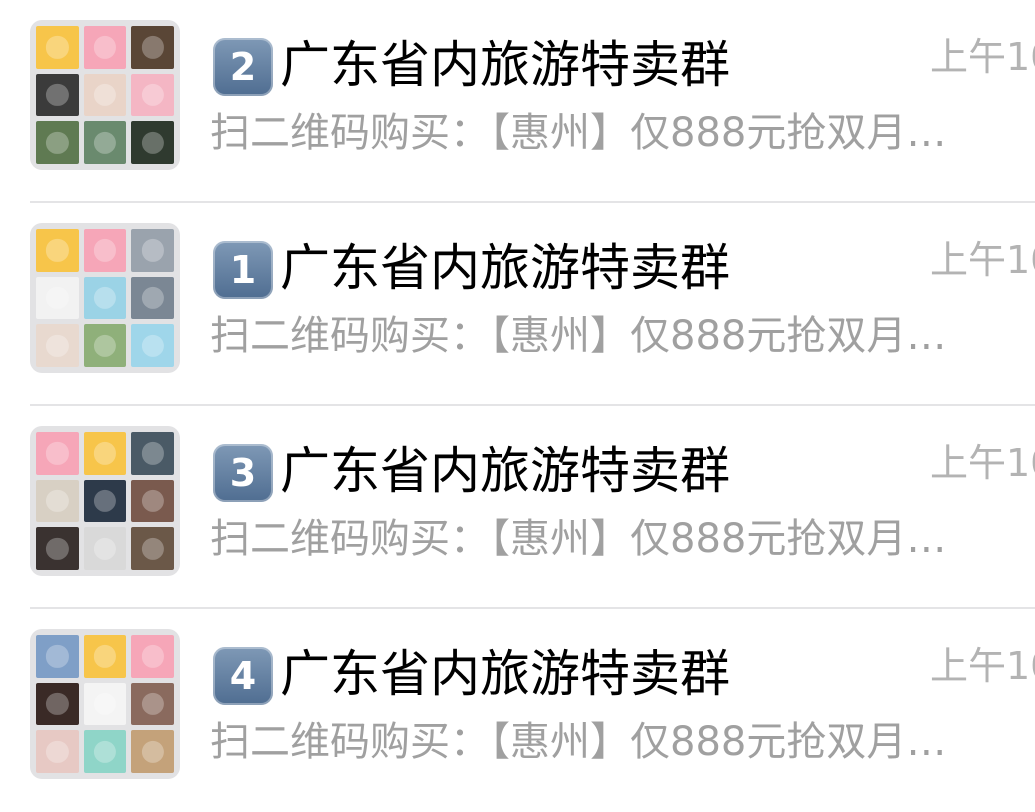  I want to click on number-badge-icon: 4, so click(243, 676).